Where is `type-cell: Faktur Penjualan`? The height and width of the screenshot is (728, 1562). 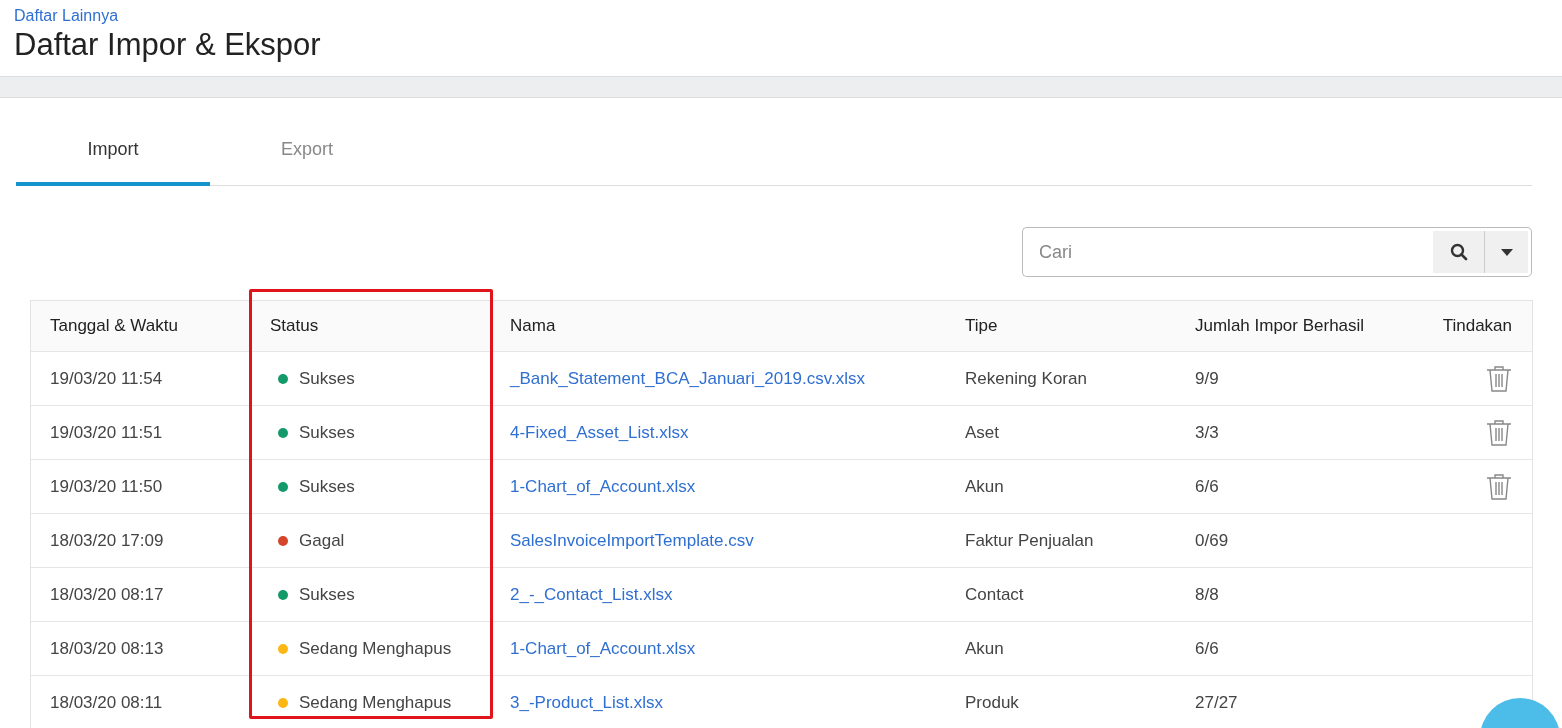 type-cell: Faktur Penjualan is located at coordinates (1029, 540).